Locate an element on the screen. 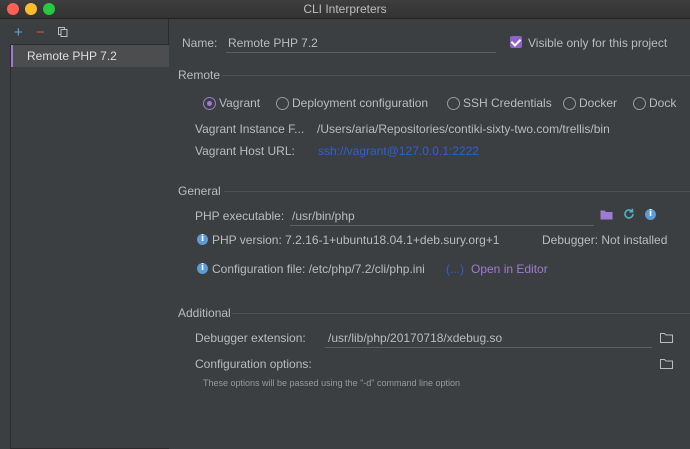  vagrant-host-url: ssh://vagrant@127.0.0.1:2222 is located at coordinates (398, 151).